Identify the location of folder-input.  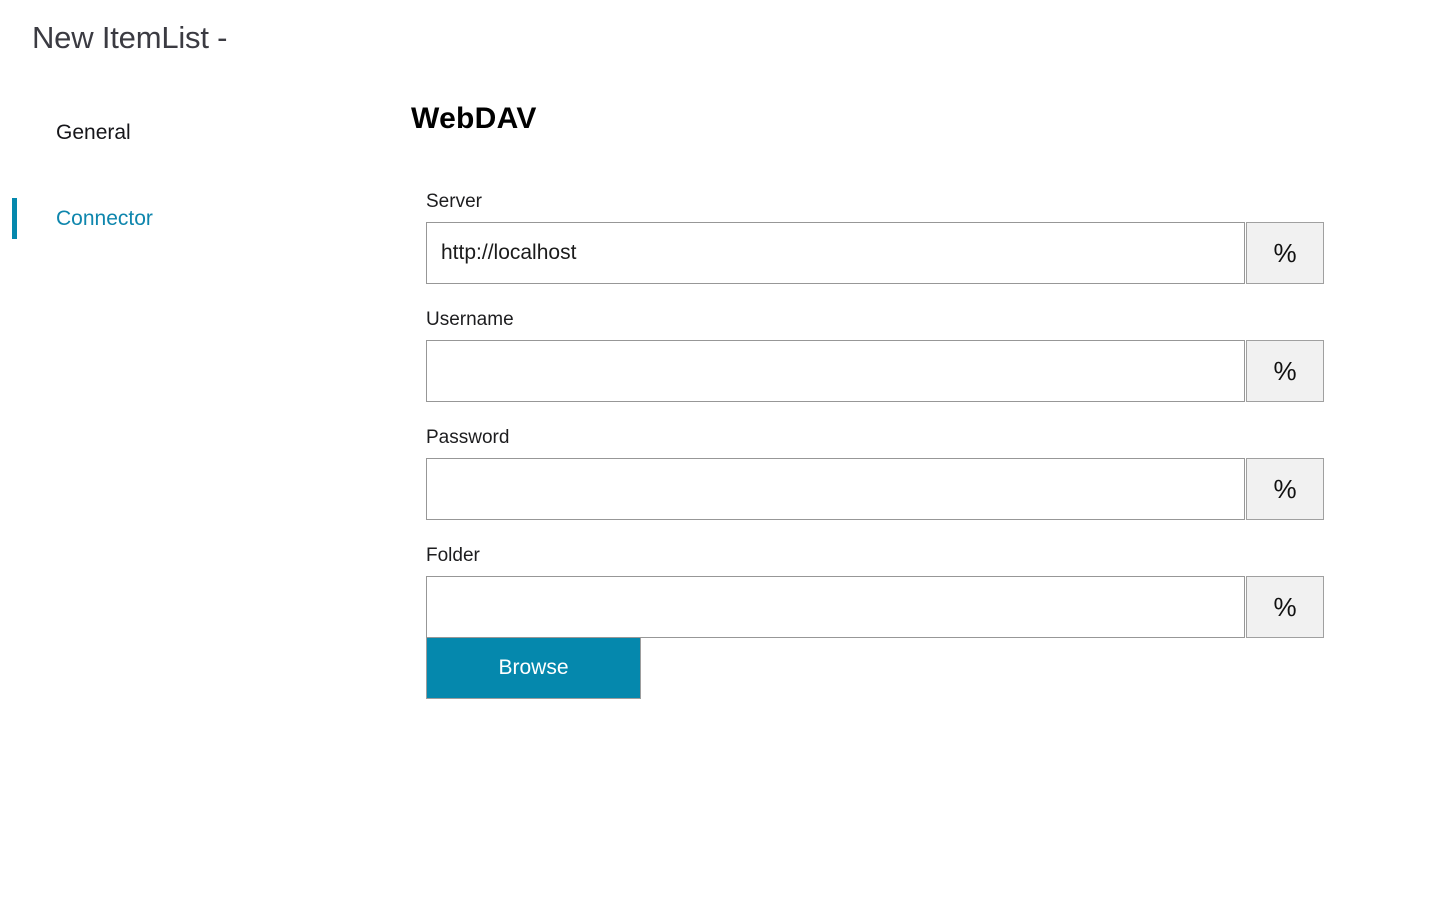
(835, 607).